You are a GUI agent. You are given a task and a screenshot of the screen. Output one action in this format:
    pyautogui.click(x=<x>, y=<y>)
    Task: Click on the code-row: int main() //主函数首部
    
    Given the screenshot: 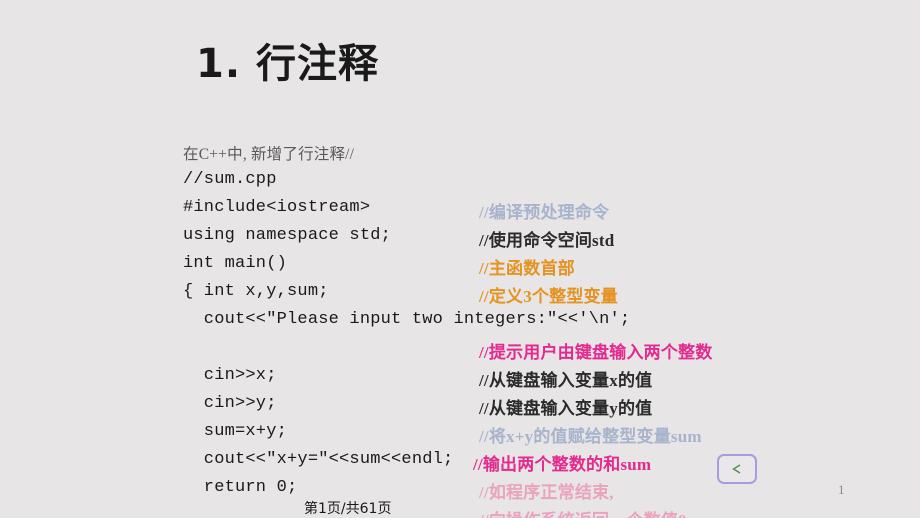 What is the action you would take?
    pyautogui.click(x=543, y=268)
    